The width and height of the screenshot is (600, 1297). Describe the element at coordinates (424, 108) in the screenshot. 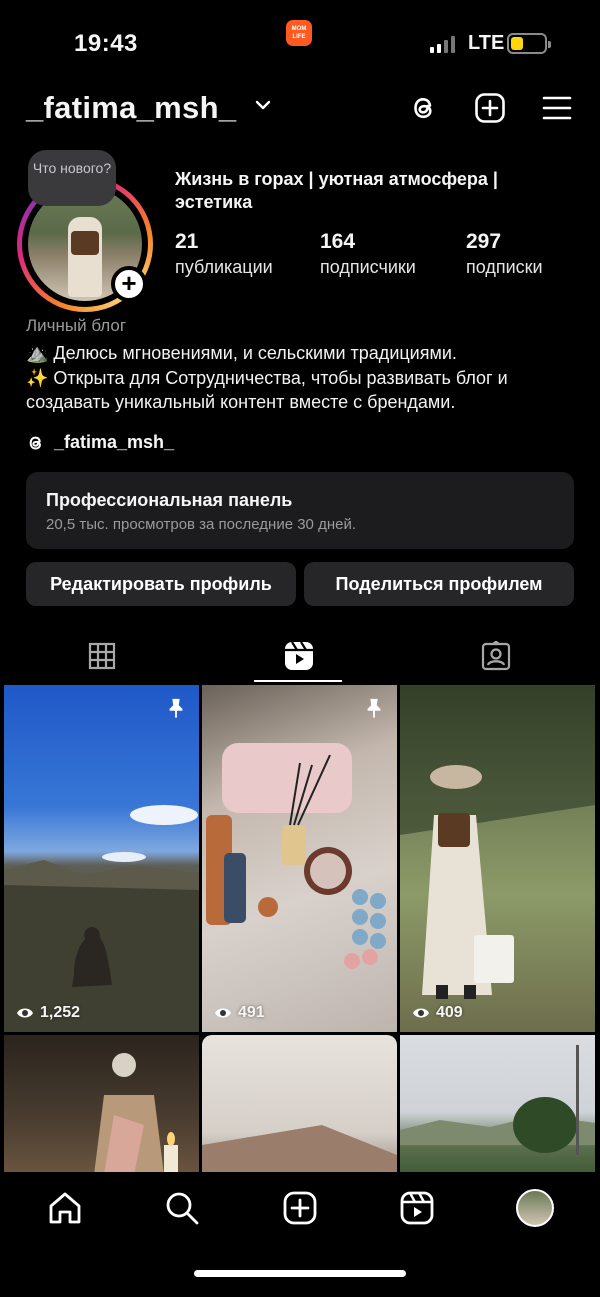

I see `threads-icon` at that location.